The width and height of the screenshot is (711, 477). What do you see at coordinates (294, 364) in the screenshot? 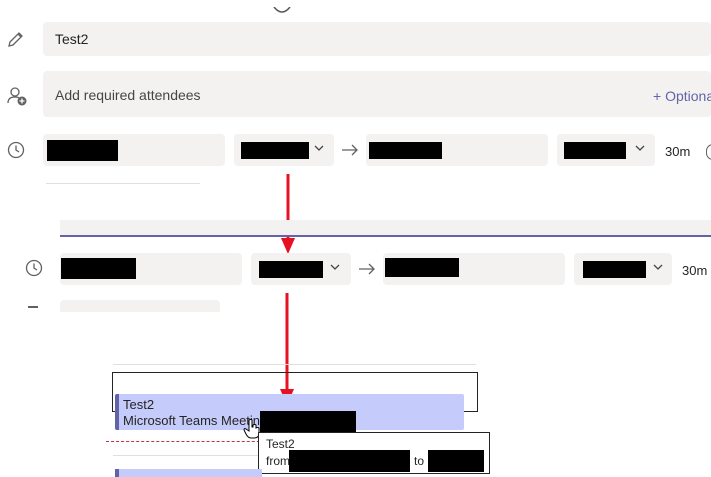
I see `calendar-gridline` at bounding box center [294, 364].